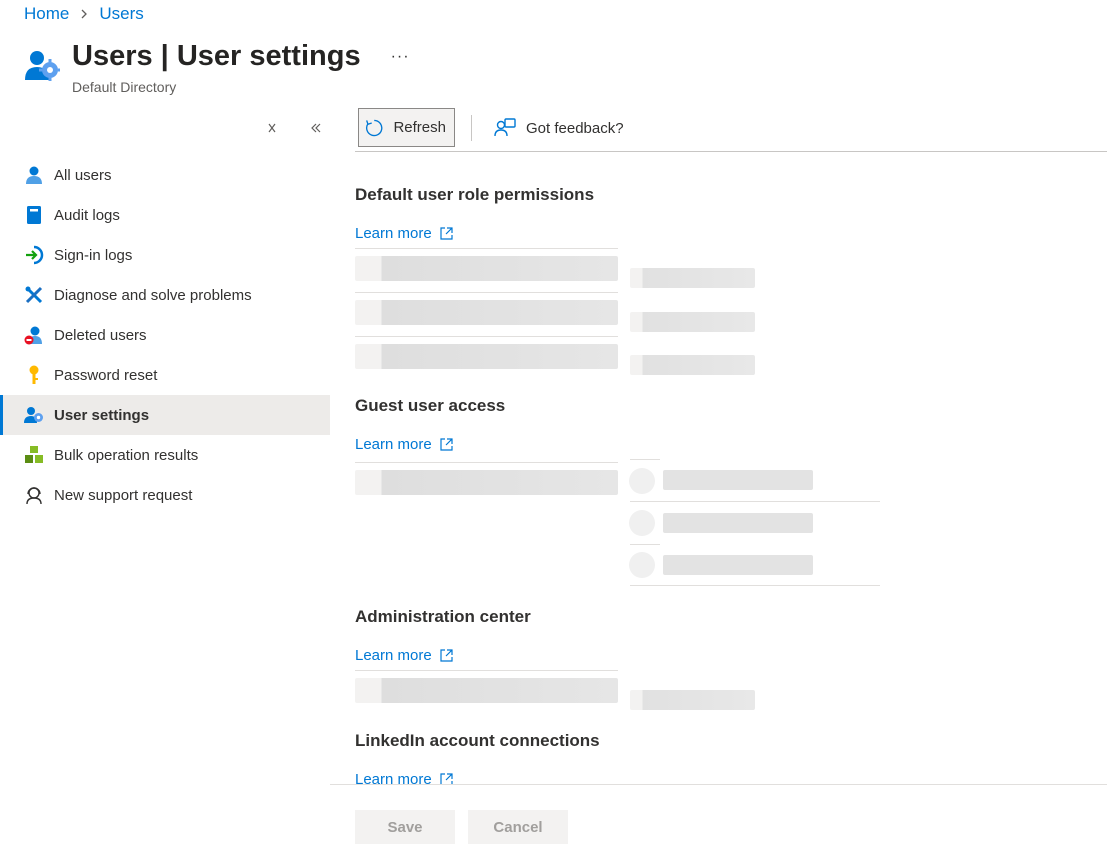 This screenshot has height=853, width=1107. I want to click on breadcrumb: Home Users, so click(84, 14).